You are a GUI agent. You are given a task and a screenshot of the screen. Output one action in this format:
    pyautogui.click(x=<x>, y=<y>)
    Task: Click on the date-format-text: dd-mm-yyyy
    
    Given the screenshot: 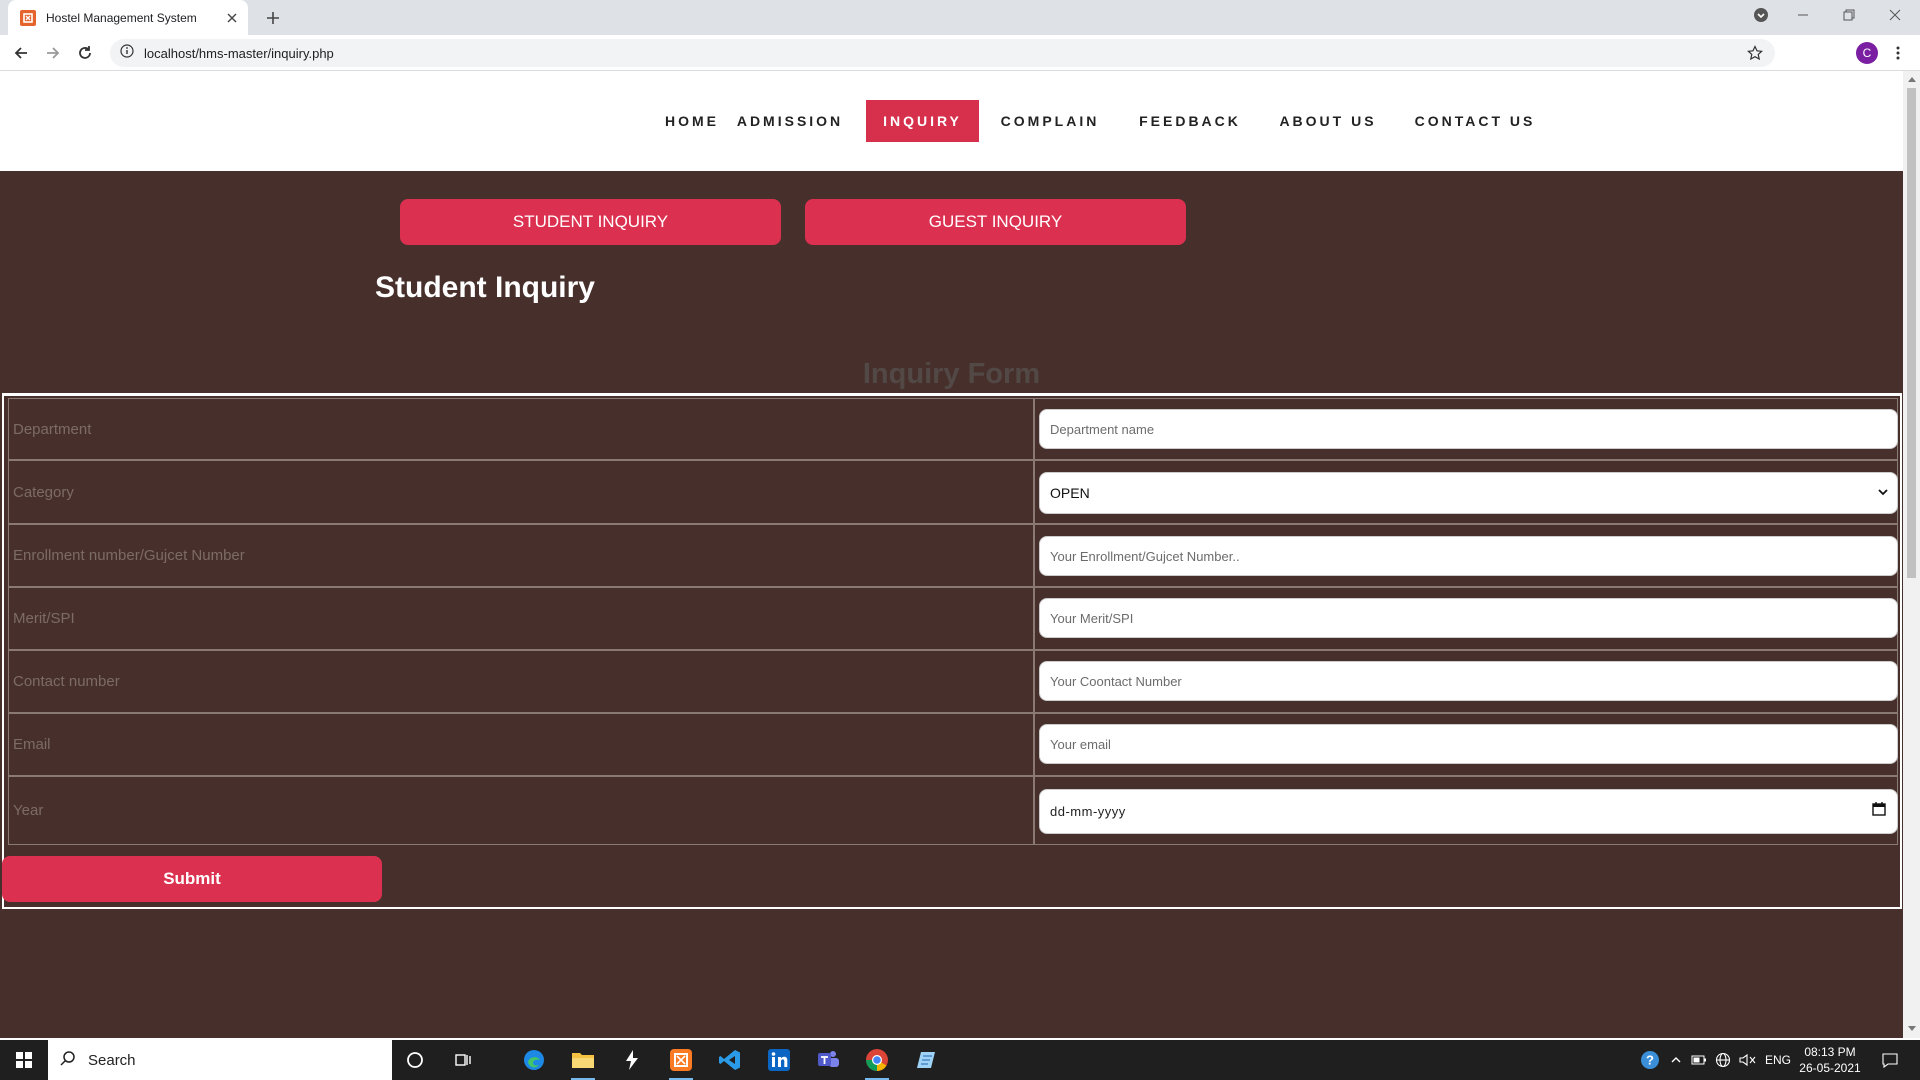 What is the action you would take?
    pyautogui.click(x=1088, y=811)
    